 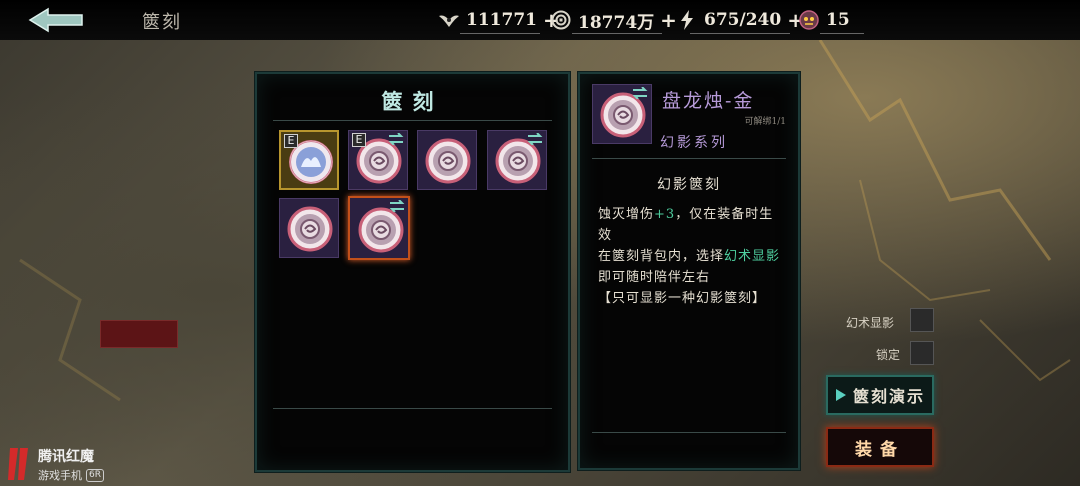 What do you see at coordinates (66, 457) in the screenshot?
I see `watermark-brand: 腾讯红魔` at bounding box center [66, 457].